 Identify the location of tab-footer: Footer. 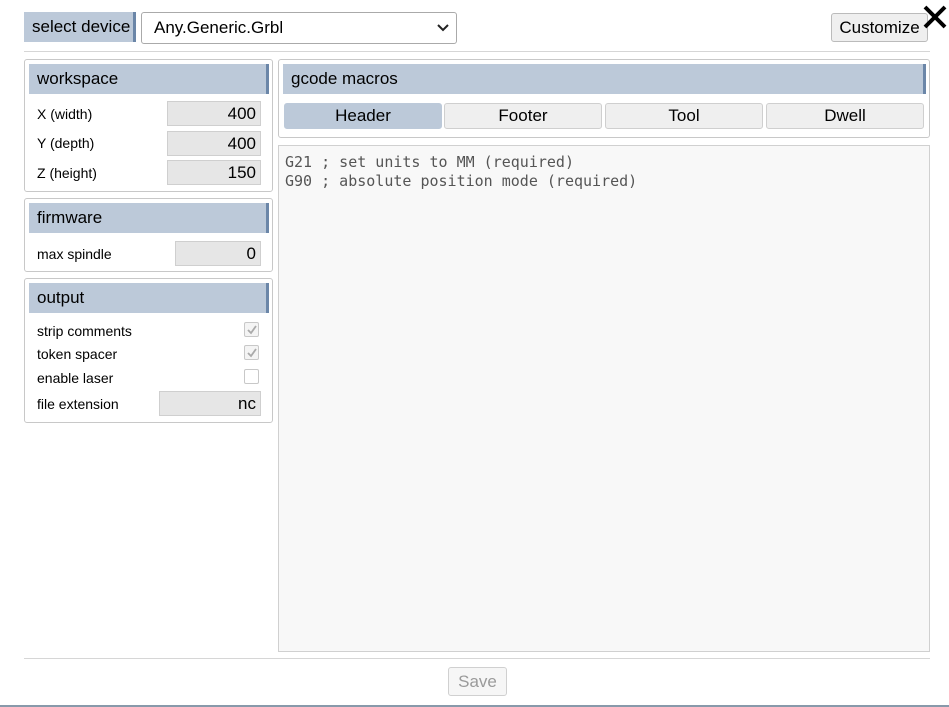
(523, 116).